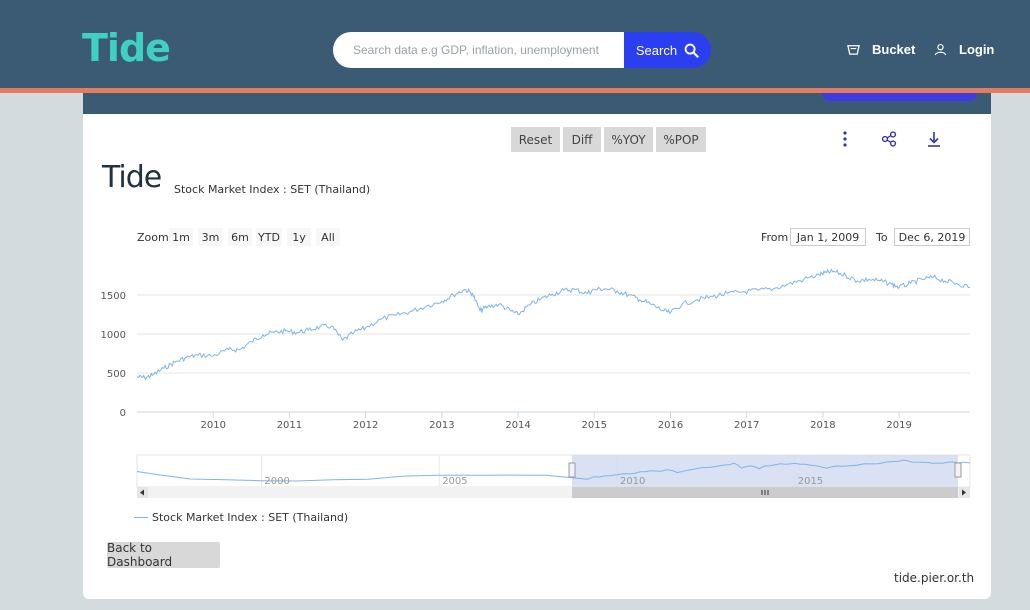 The width and height of the screenshot is (1030, 610). What do you see at coordinates (116, 374) in the screenshot?
I see `y-tick-label: 500` at bounding box center [116, 374].